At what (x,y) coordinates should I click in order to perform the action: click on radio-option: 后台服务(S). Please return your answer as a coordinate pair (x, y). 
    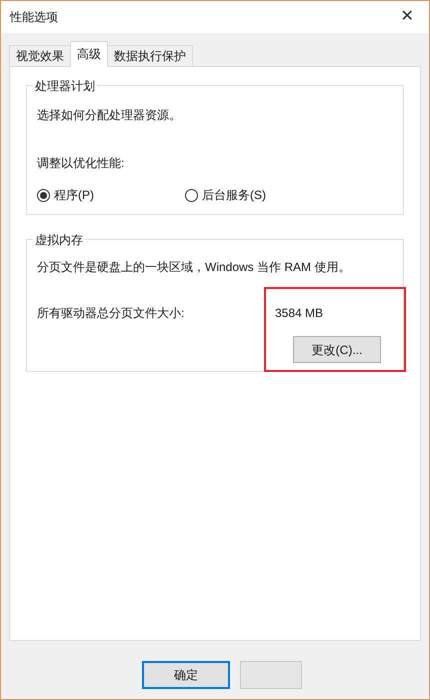
    Looking at the image, I should click on (225, 195).